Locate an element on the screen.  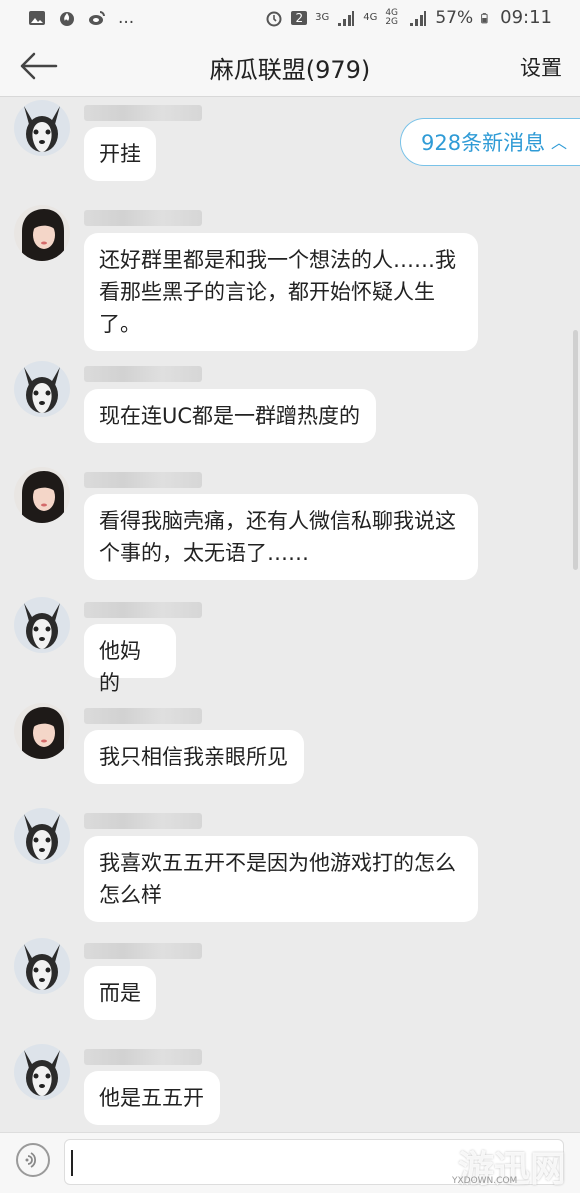
status-right-icons: 2 3G 4G 4G 2G 57% 09:11 is located at coordinates (408, 17).